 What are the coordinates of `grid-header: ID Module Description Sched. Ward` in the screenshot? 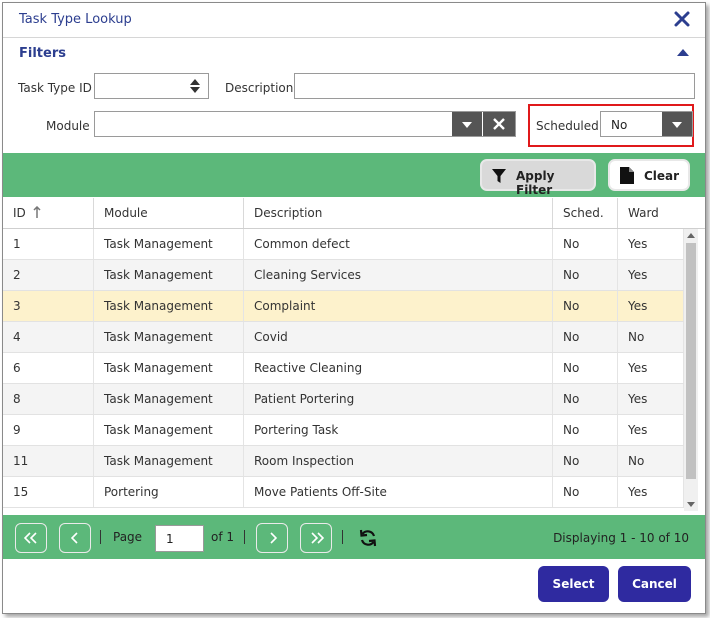 It's located at (354, 213).